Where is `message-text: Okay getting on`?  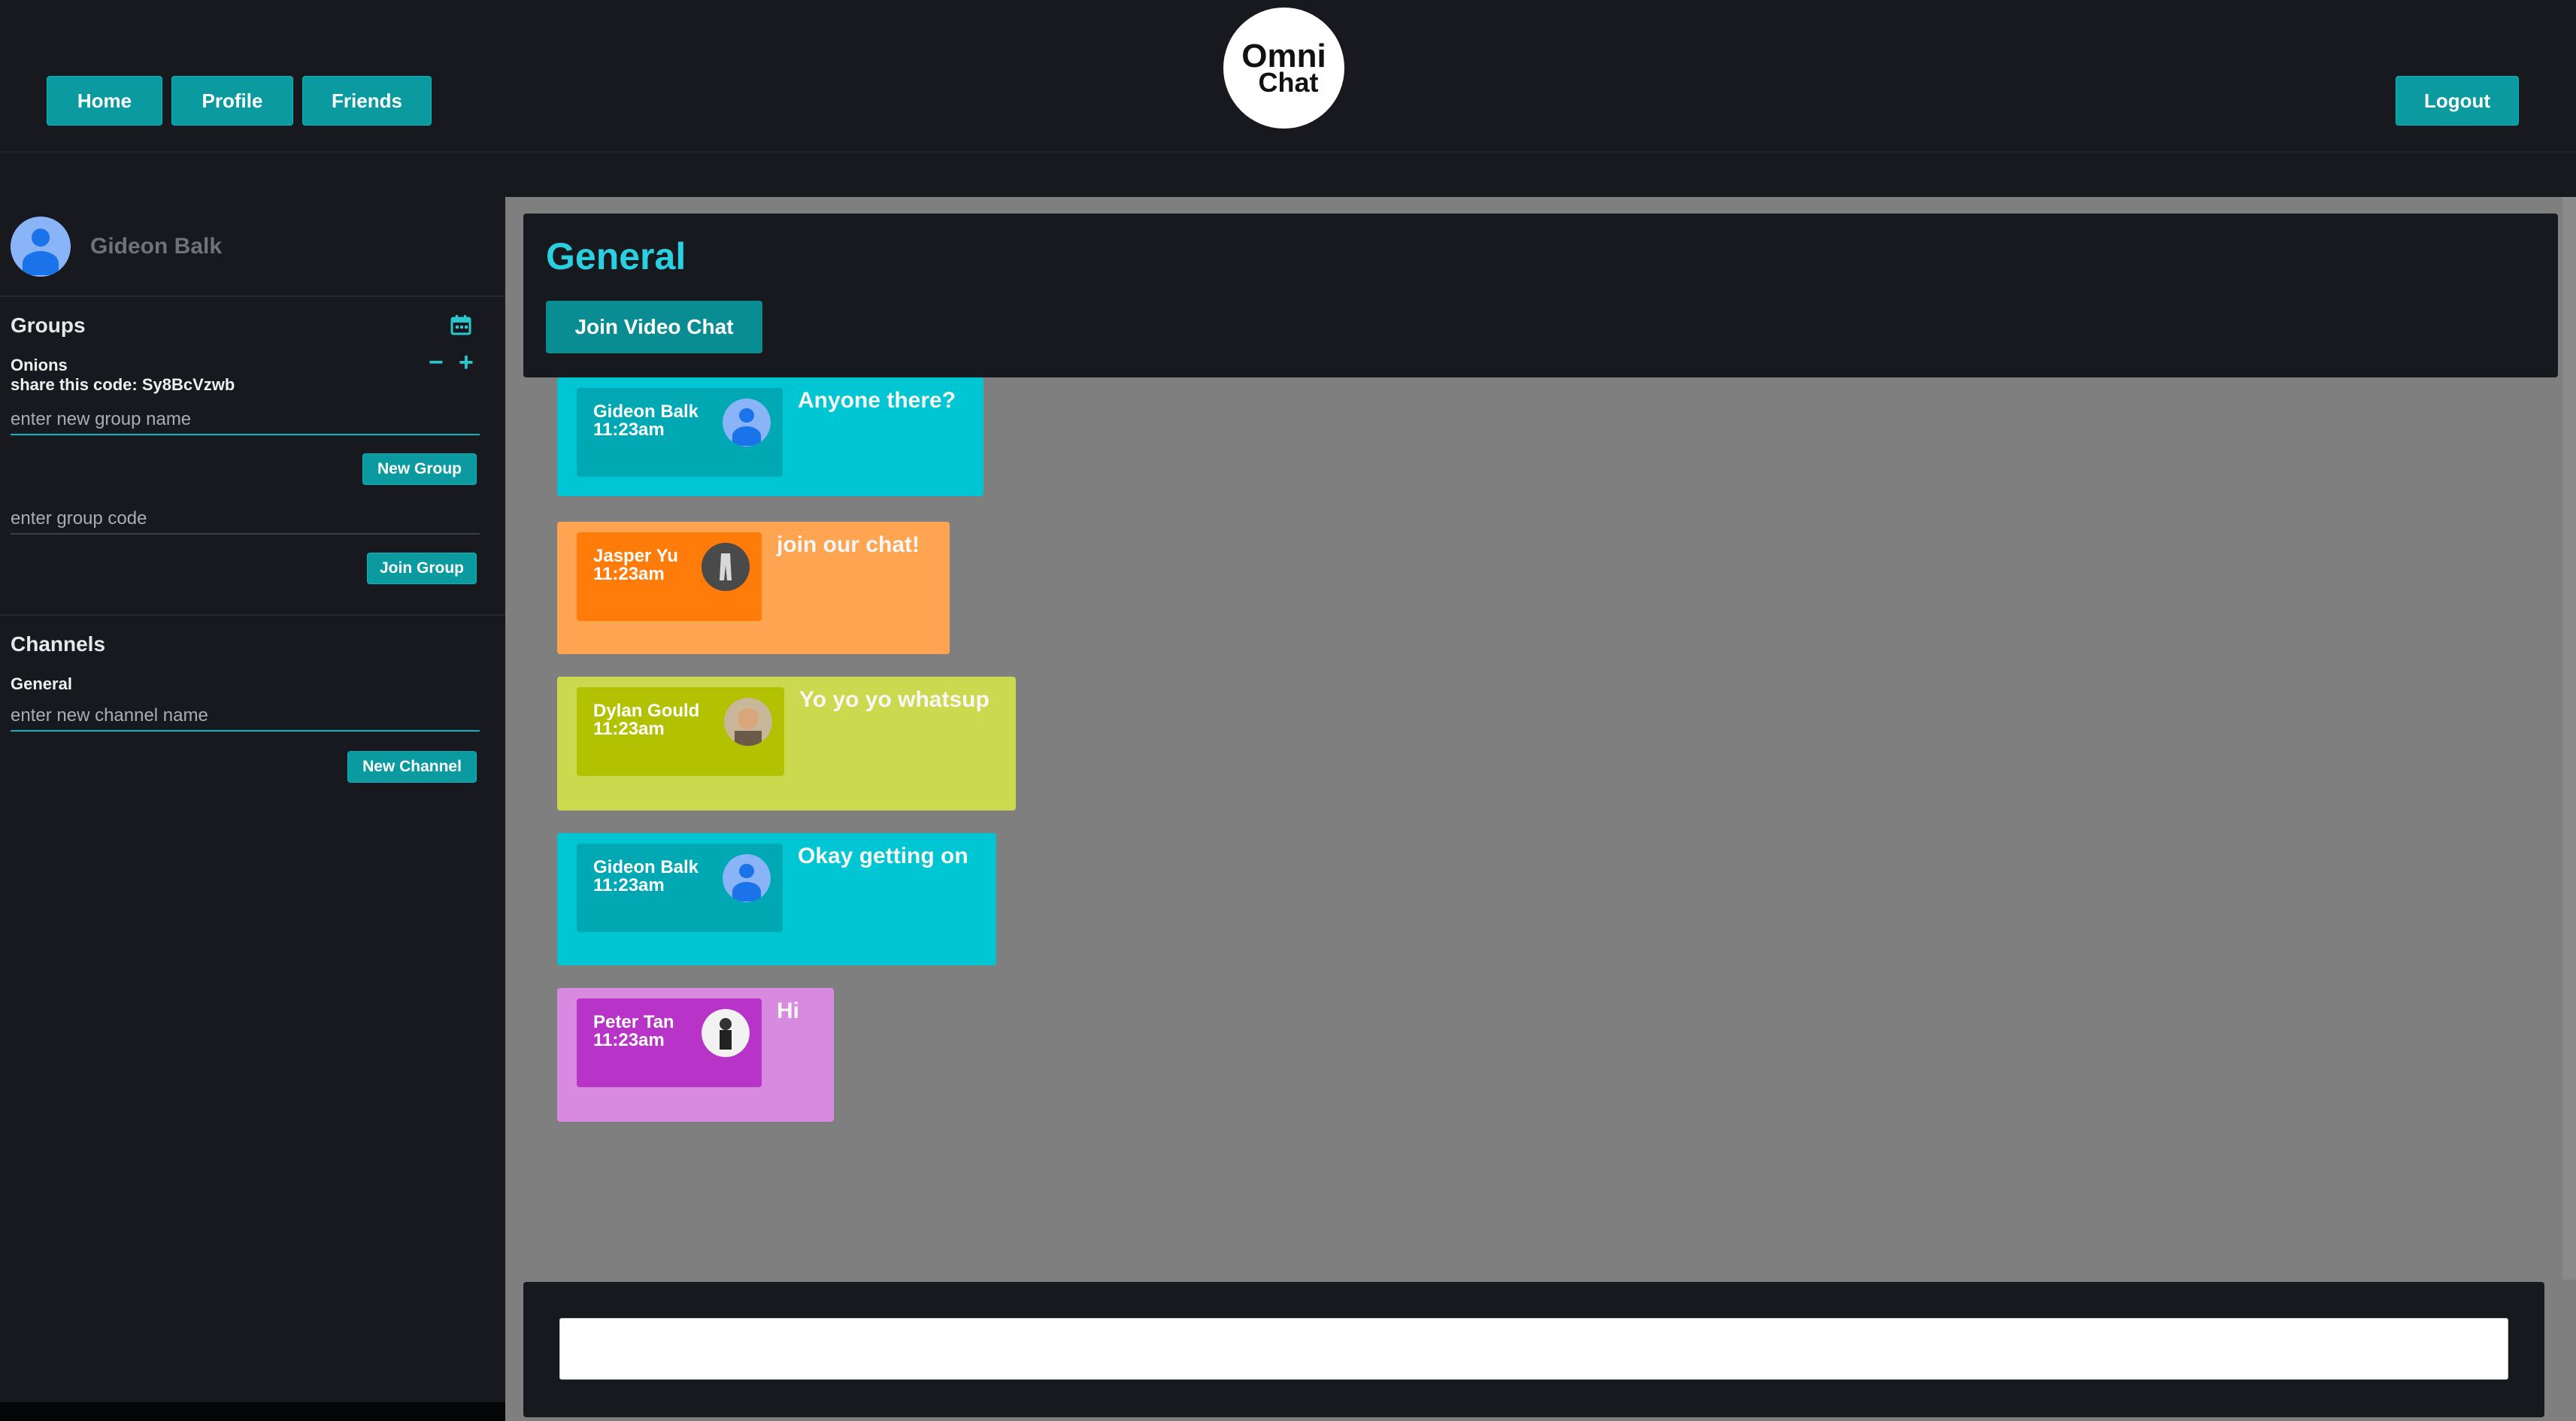
message-text: Okay getting on is located at coordinates (883, 856).